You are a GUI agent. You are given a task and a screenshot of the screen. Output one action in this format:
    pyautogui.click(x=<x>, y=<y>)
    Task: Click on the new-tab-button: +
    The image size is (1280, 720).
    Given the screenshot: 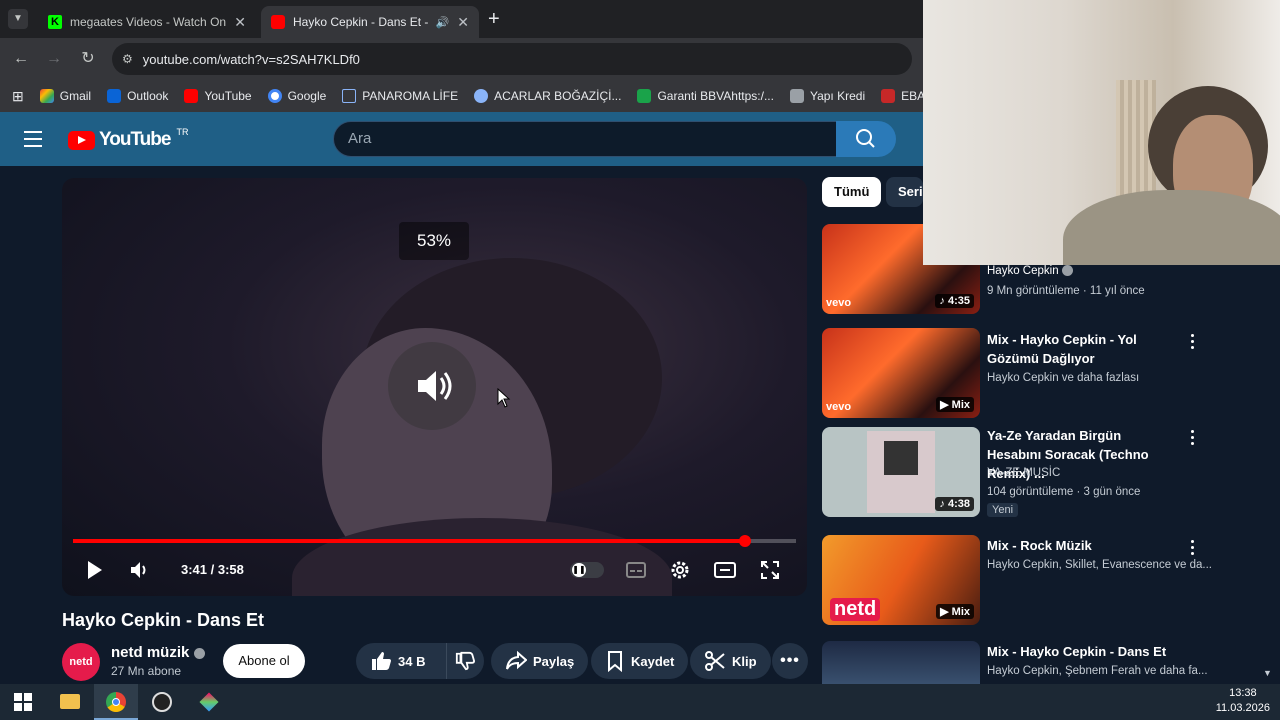 What is the action you would take?
    pyautogui.click(x=494, y=19)
    